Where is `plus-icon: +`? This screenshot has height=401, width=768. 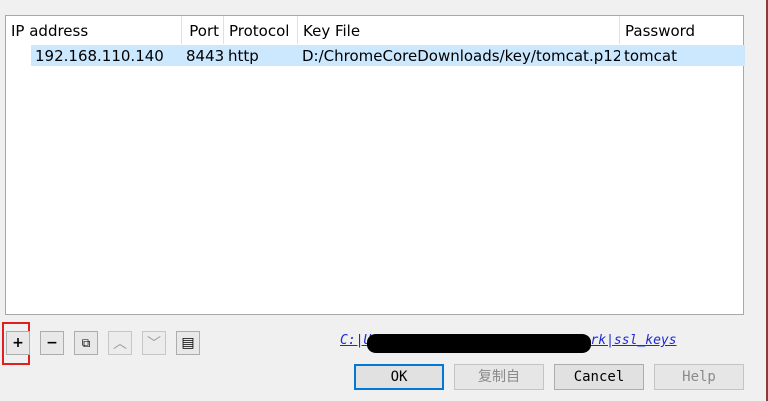 plus-icon: + is located at coordinates (18, 343).